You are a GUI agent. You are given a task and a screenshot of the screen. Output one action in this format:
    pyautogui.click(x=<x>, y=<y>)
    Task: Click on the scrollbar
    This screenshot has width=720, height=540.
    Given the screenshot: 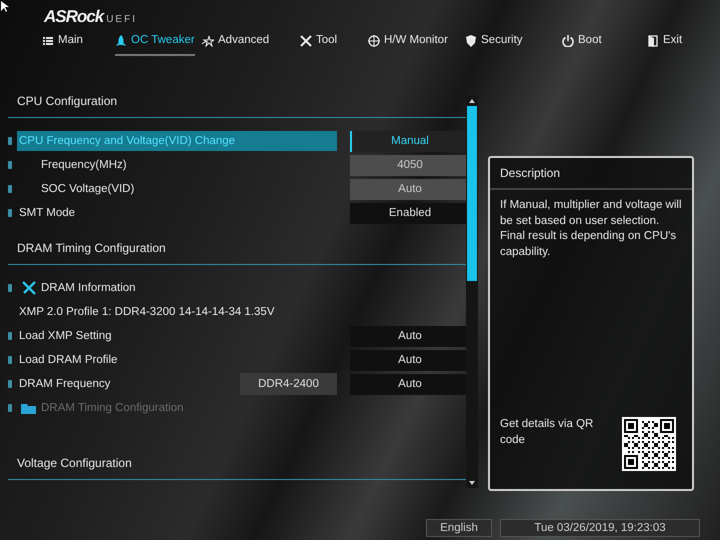 What is the action you would take?
    pyautogui.click(x=472, y=292)
    